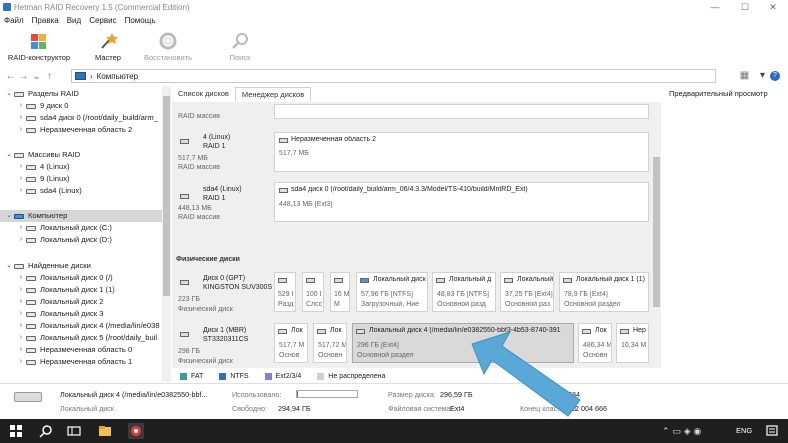 This screenshot has height=443, width=788. Describe the element at coordinates (393, 76) in the screenshot. I see `address-input: › Компьютер` at that location.